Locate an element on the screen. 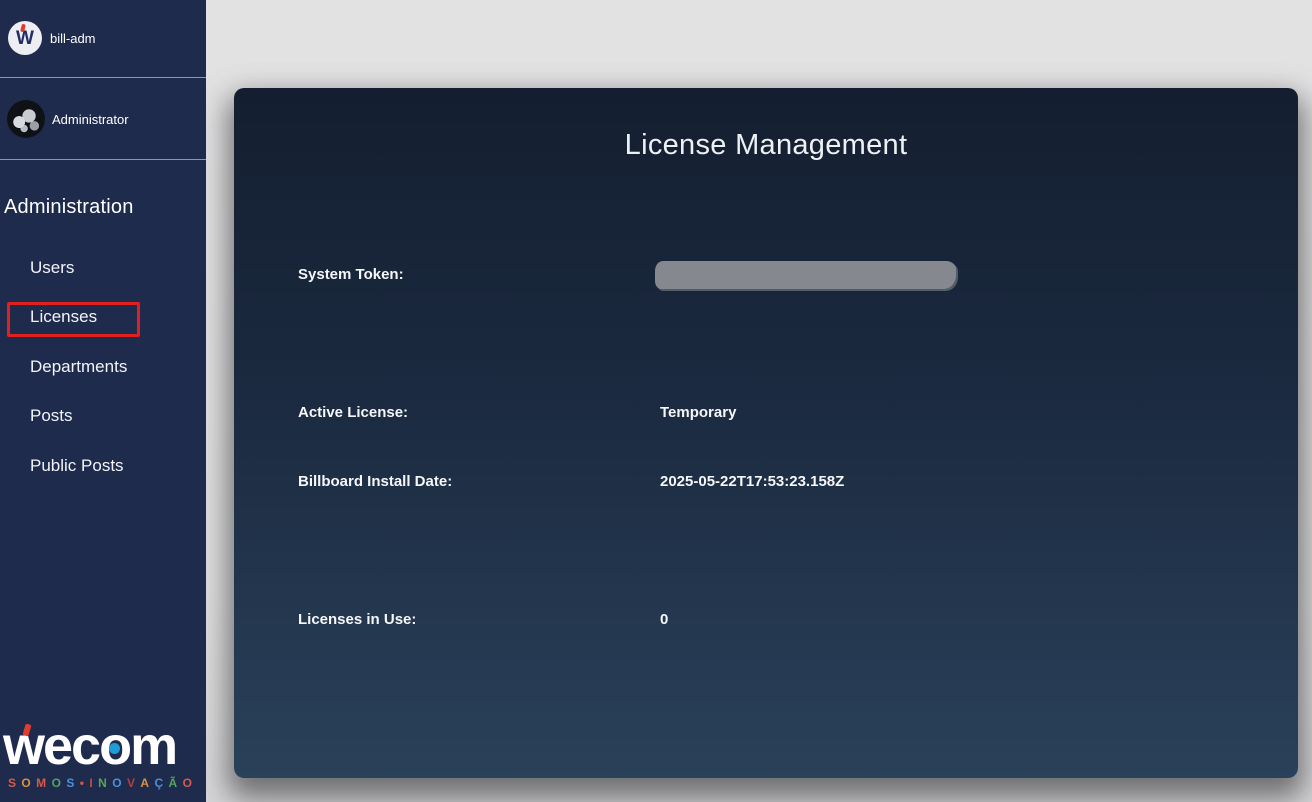 Image resolution: width=1312 pixels, height=802 pixels. tagline-letter: N is located at coordinates (102, 783).